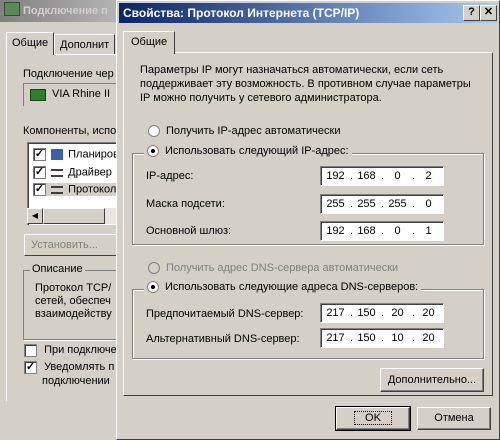 This screenshot has width=500, height=440. Describe the element at coordinates (79, 367) in the screenshot. I see `notify-label: Уведомлять п` at that location.